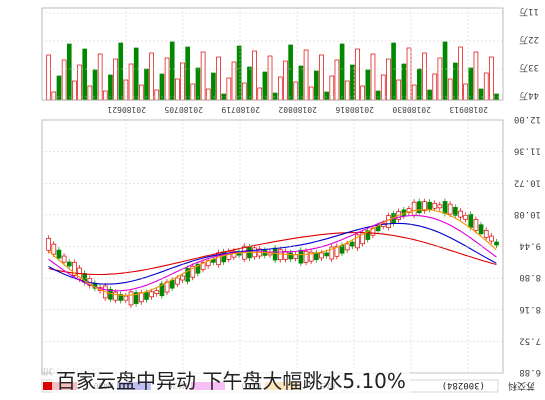 Image resolution: width=545 pixels, height=400 pixels. Describe the element at coordinates (468, 109) in the screenshot. I see `date-tick-label: 20180913` at that location.